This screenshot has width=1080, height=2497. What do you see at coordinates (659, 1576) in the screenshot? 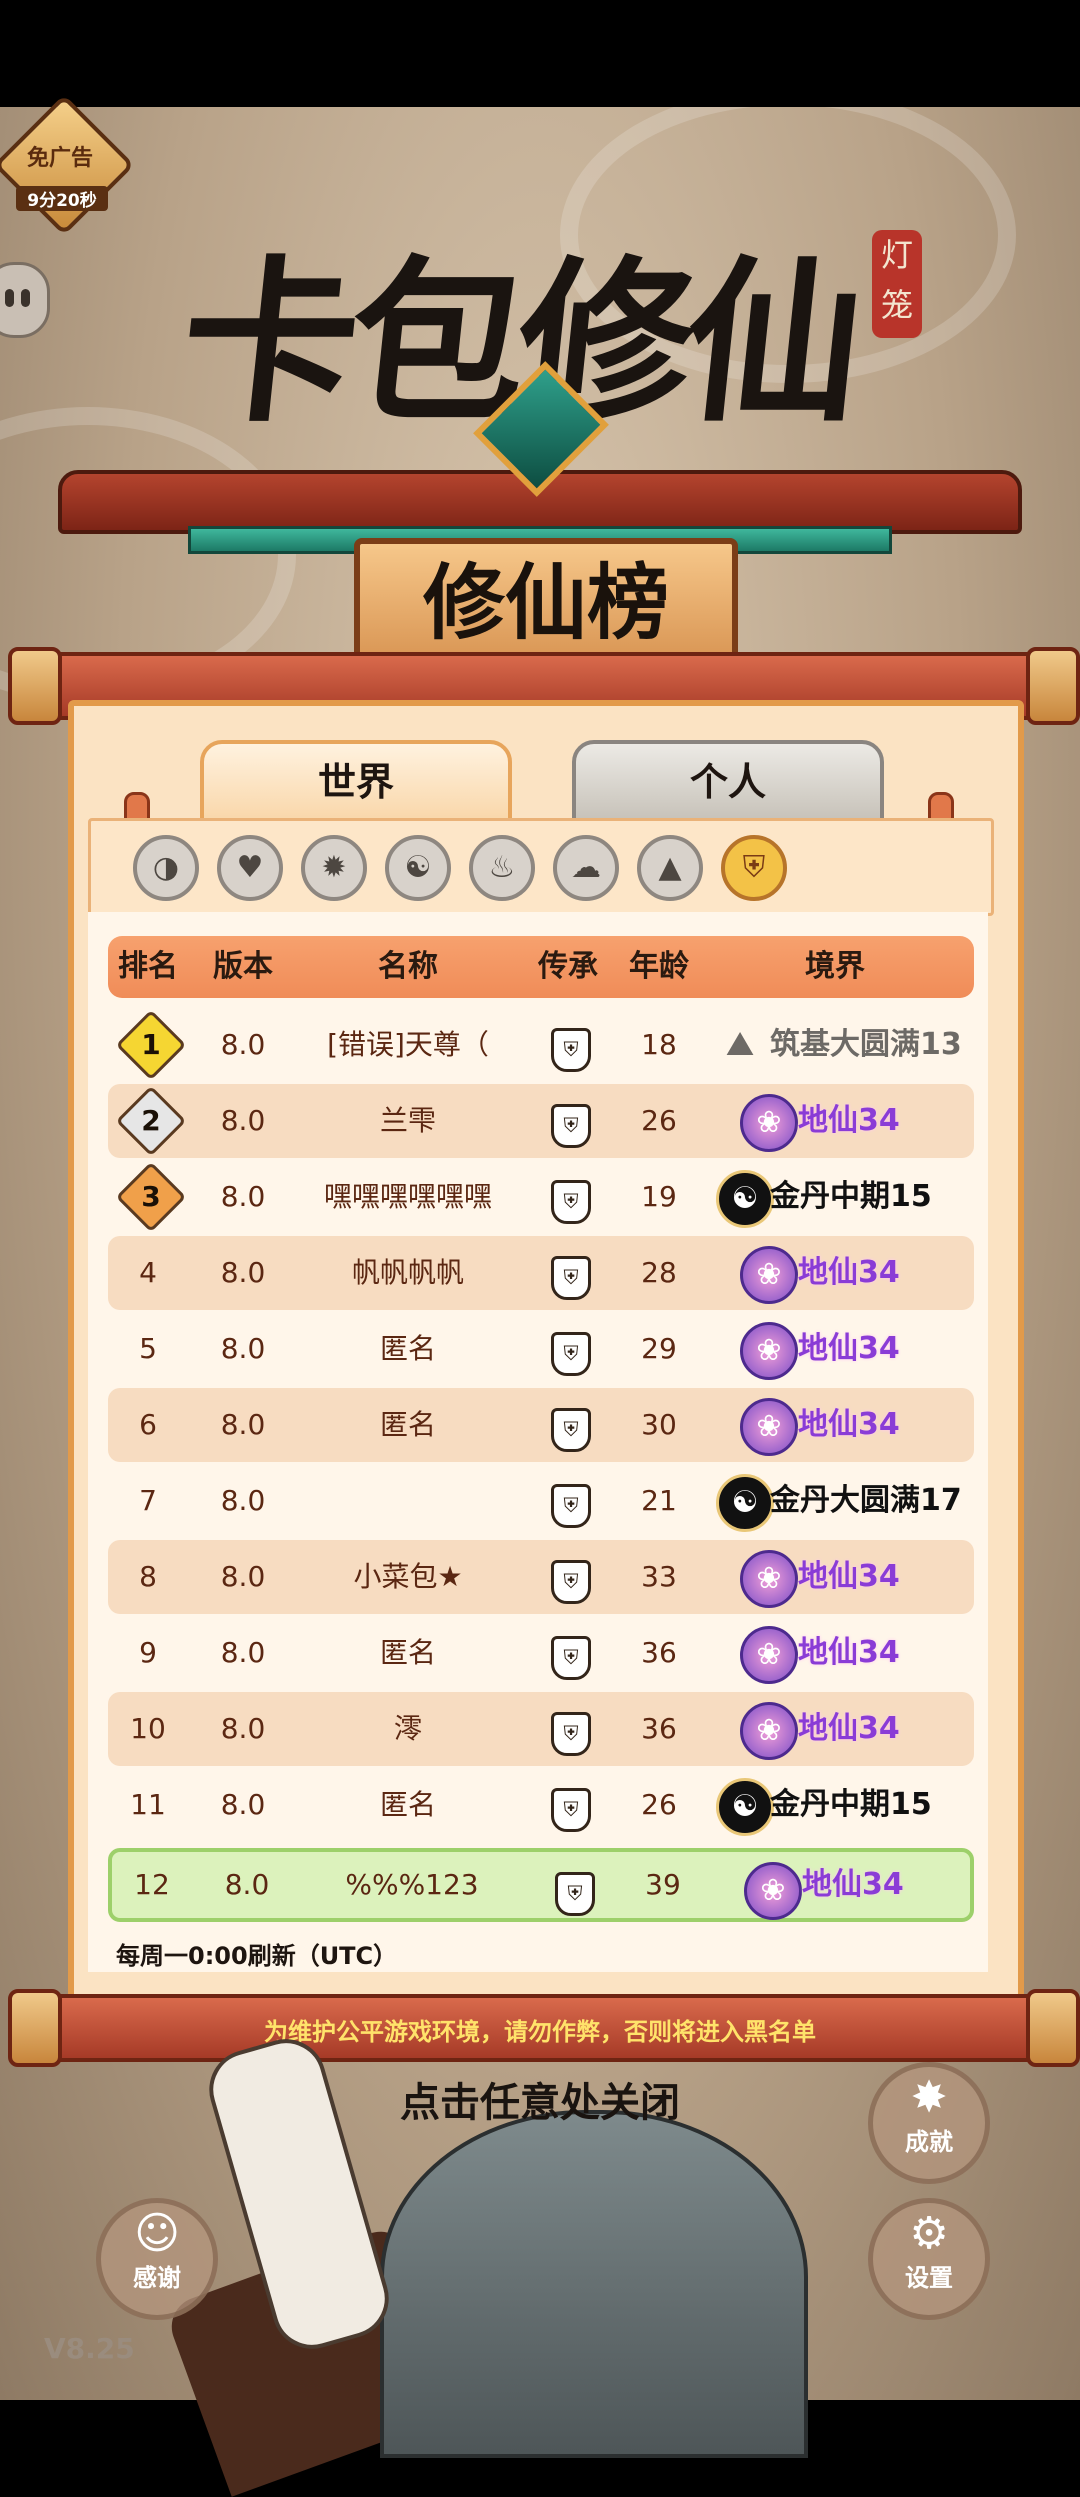
I see `age-cell: 33` at bounding box center [659, 1576].